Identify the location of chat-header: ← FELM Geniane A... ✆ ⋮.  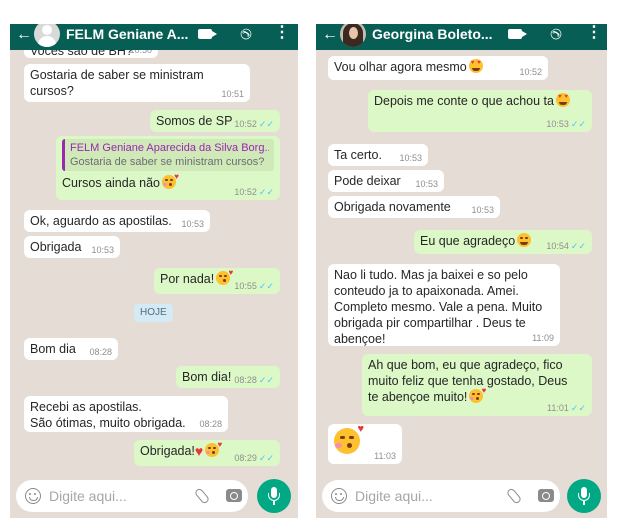
(154, 37).